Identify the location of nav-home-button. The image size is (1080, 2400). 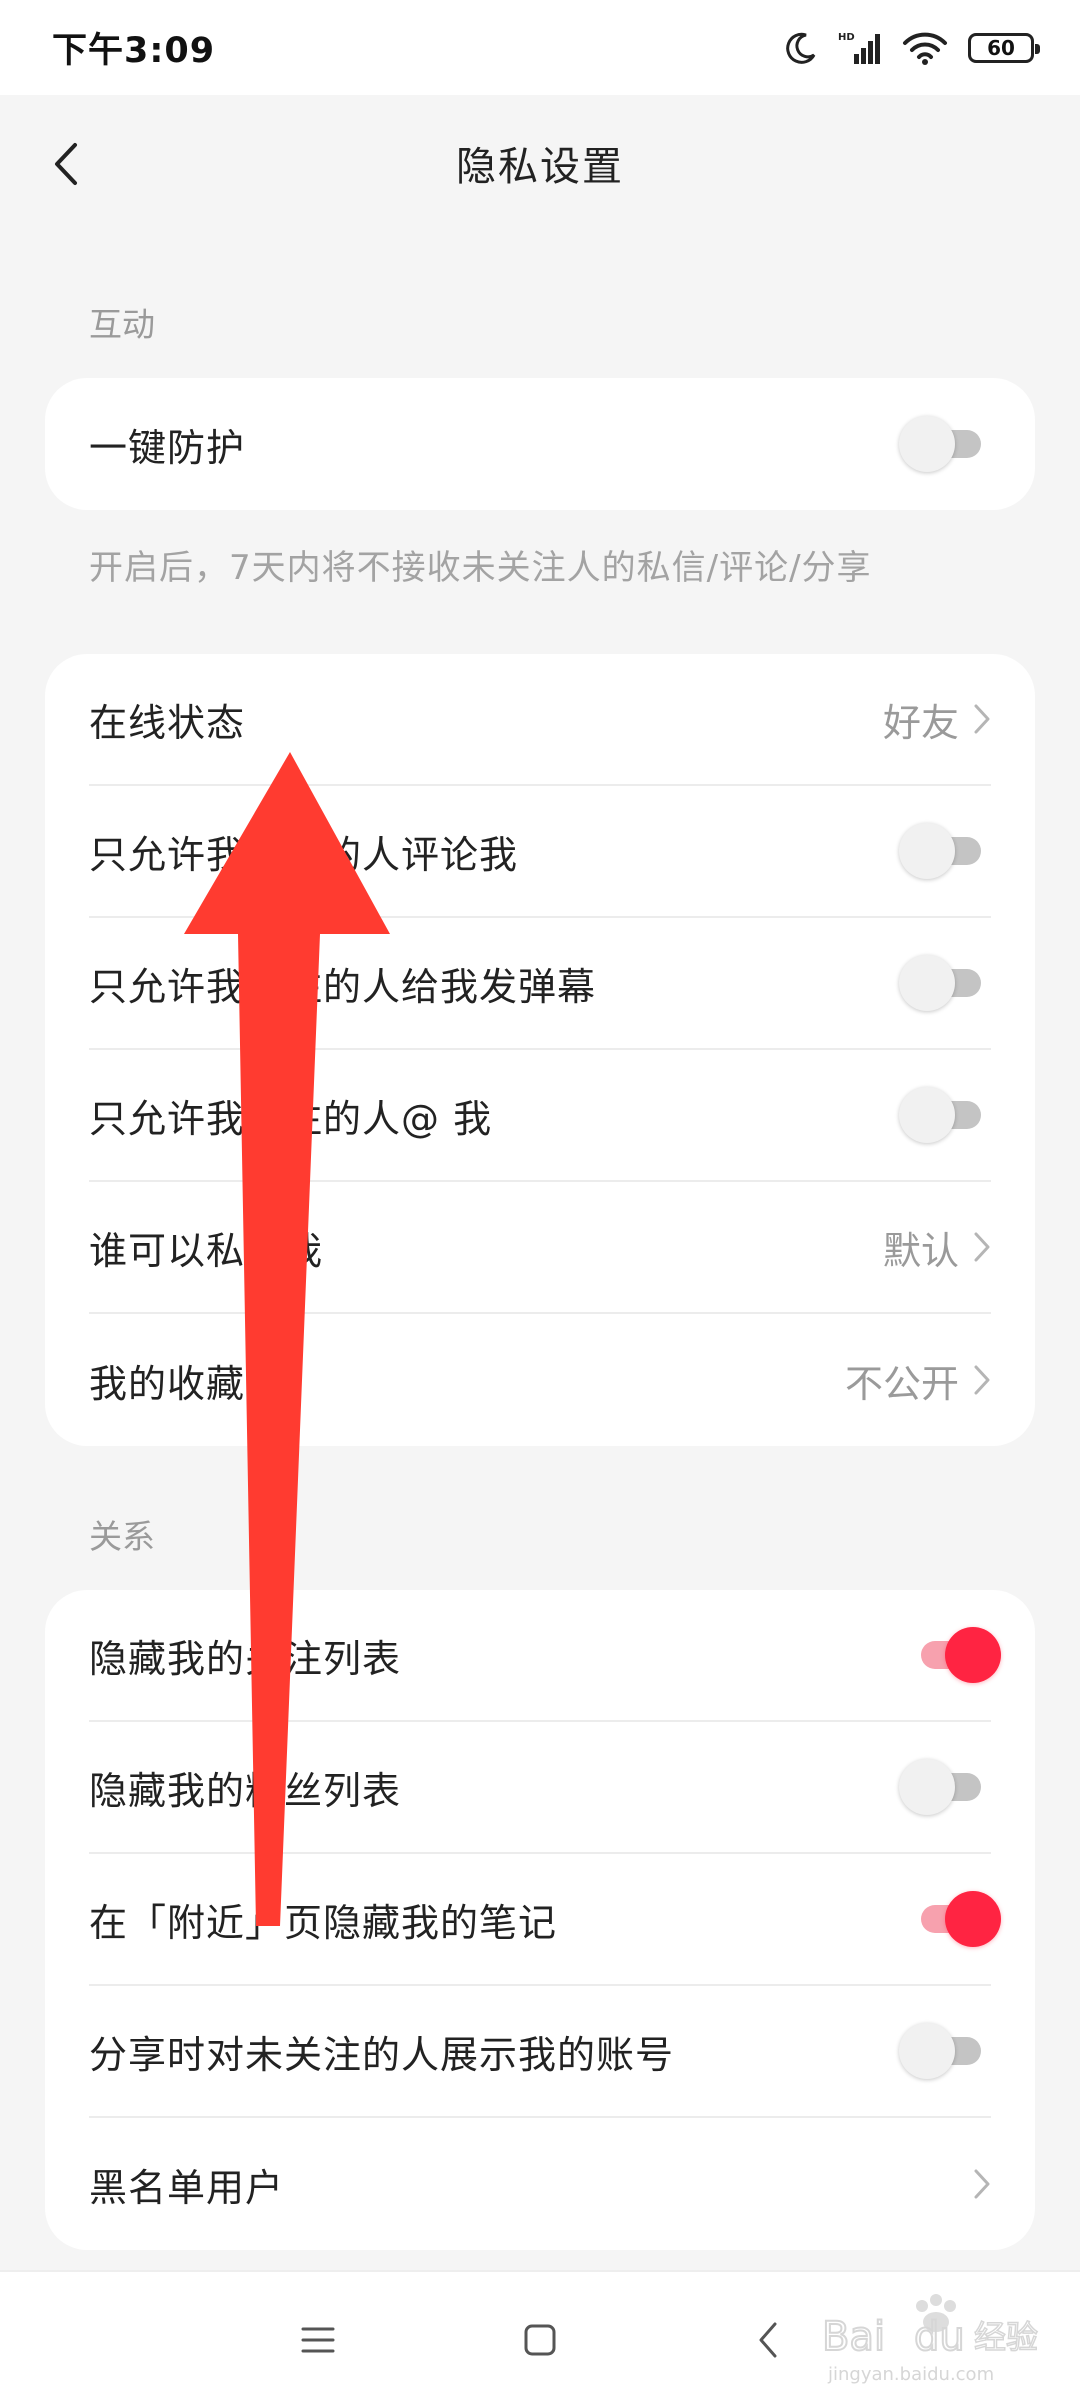
(540, 2340).